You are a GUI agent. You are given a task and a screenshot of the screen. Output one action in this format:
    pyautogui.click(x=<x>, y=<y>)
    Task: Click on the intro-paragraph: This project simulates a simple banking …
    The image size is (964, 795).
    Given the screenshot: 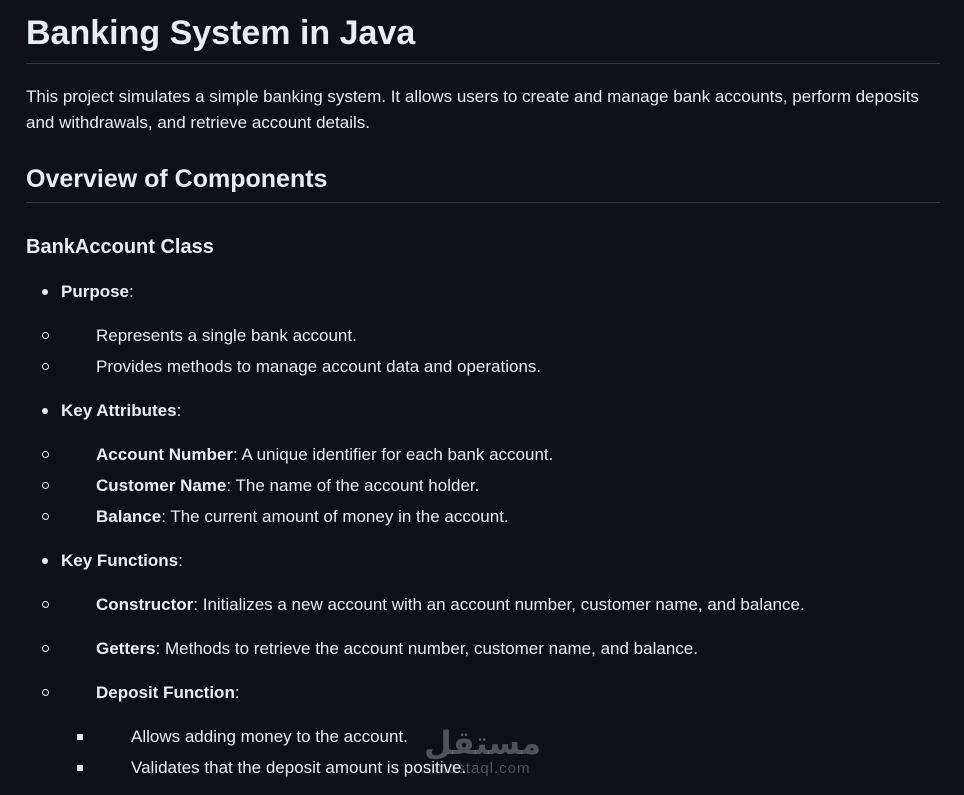 What is the action you would take?
    pyautogui.click(x=472, y=109)
    